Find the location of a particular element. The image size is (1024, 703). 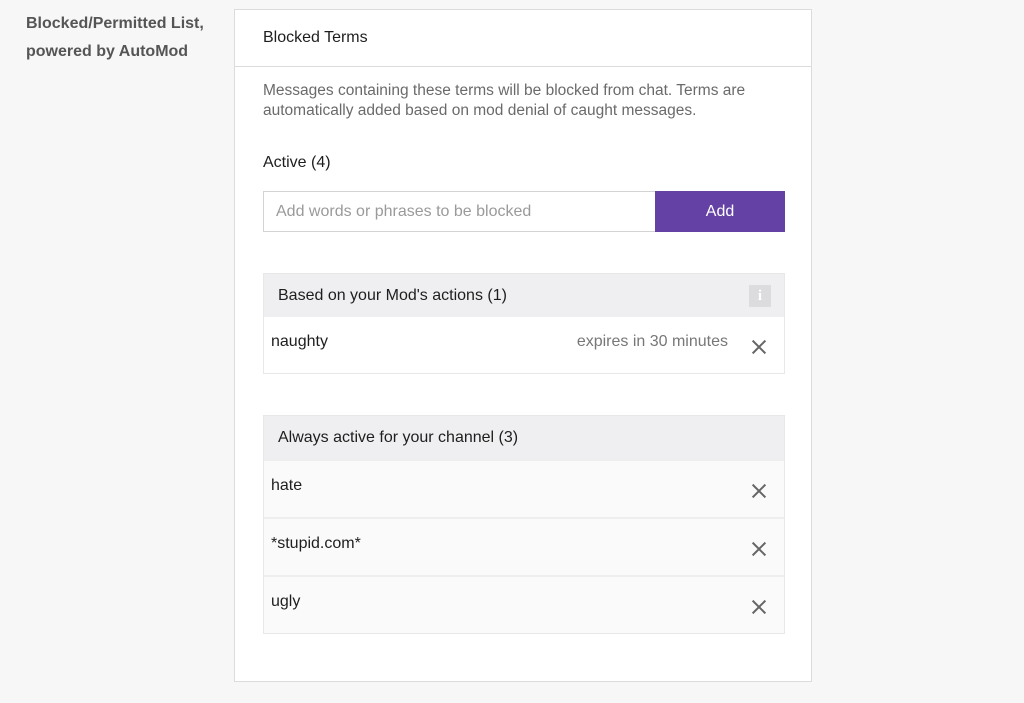

term-row: *stupid.com* is located at coordinates (524, 546).